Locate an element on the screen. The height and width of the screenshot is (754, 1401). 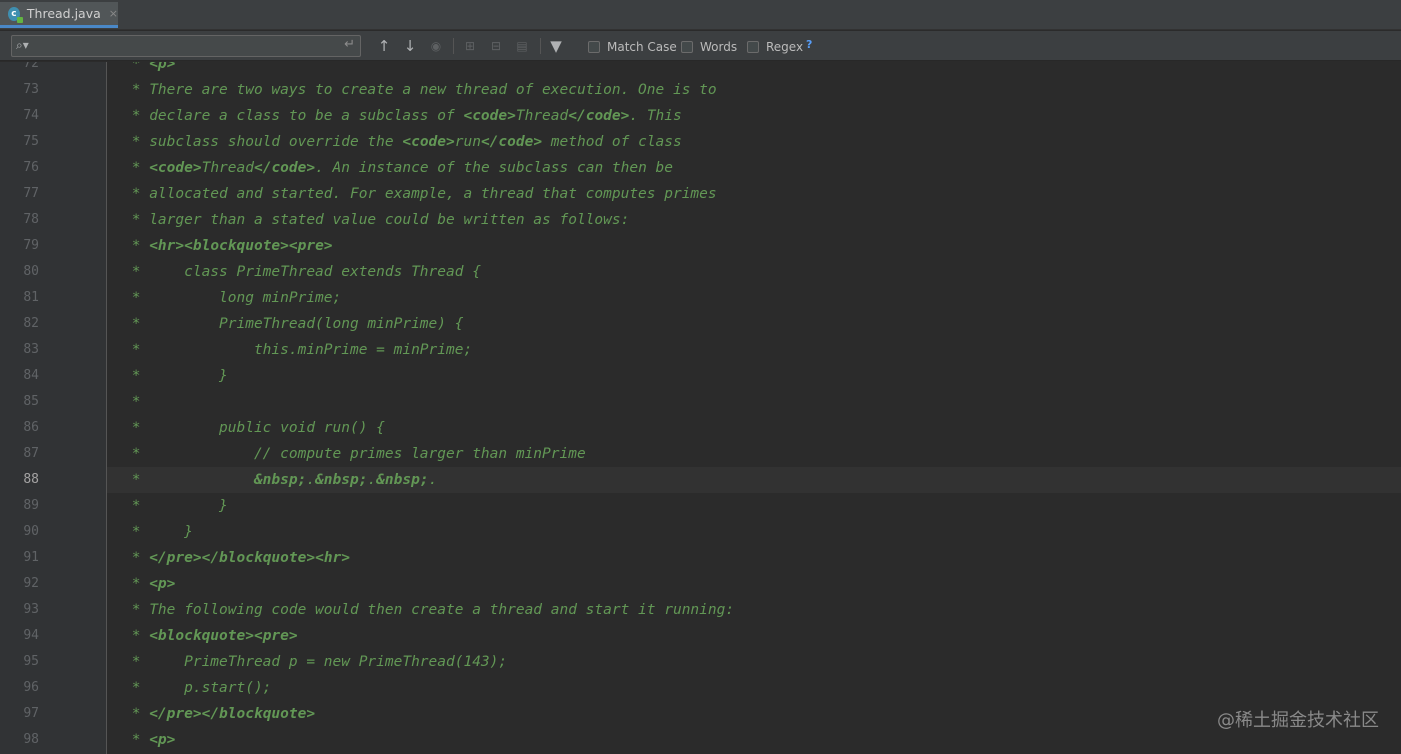
words-label: Words is located at coordinates (719, 47).